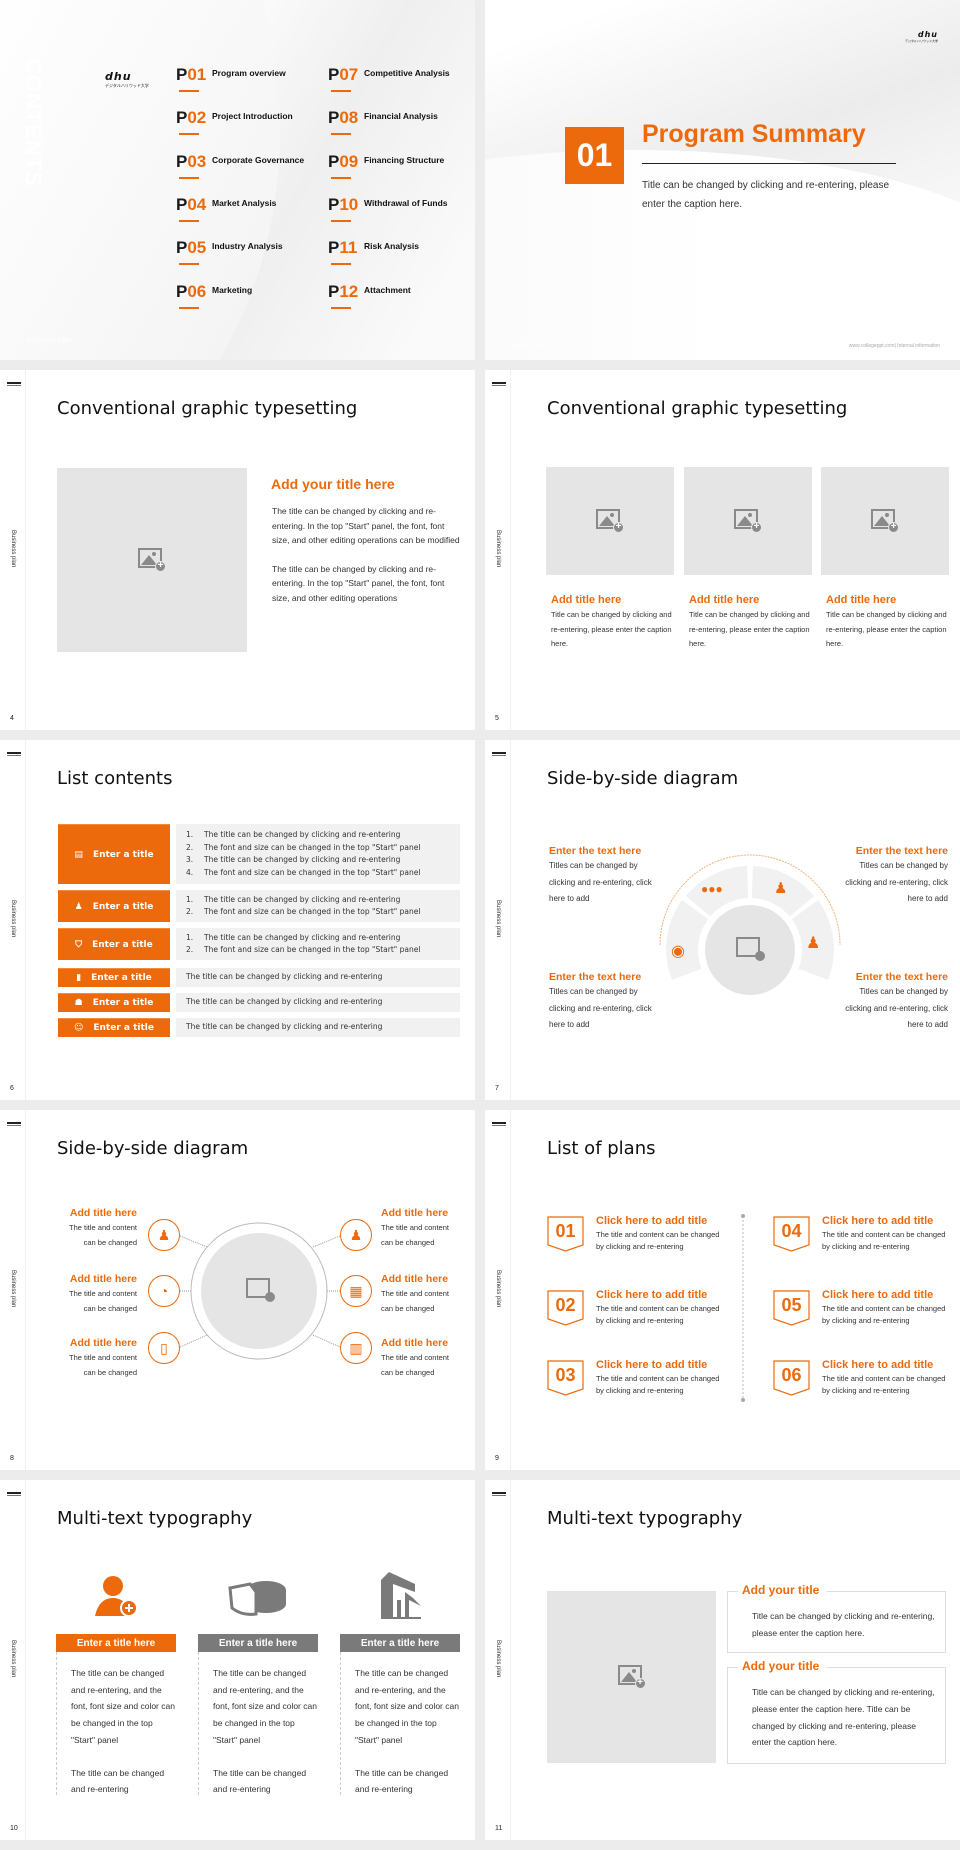  Describe the element at coordinates (114, 944) in the screenshot. I see `row-title-button: ⛉ Enter a title` at that location.